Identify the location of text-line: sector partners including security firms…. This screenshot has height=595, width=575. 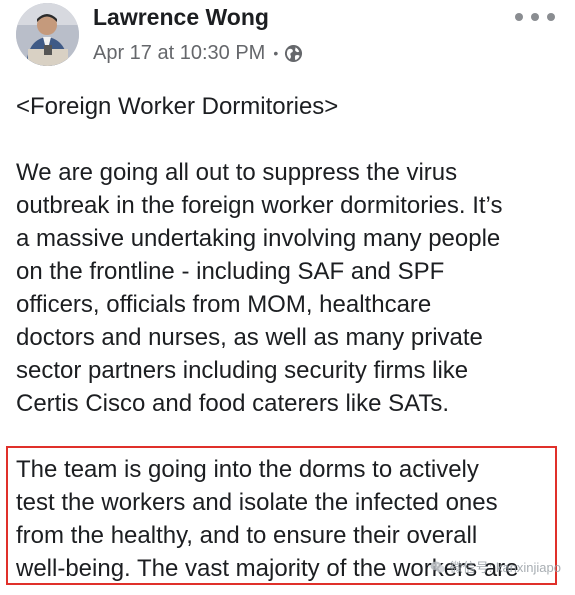
(242, 370).